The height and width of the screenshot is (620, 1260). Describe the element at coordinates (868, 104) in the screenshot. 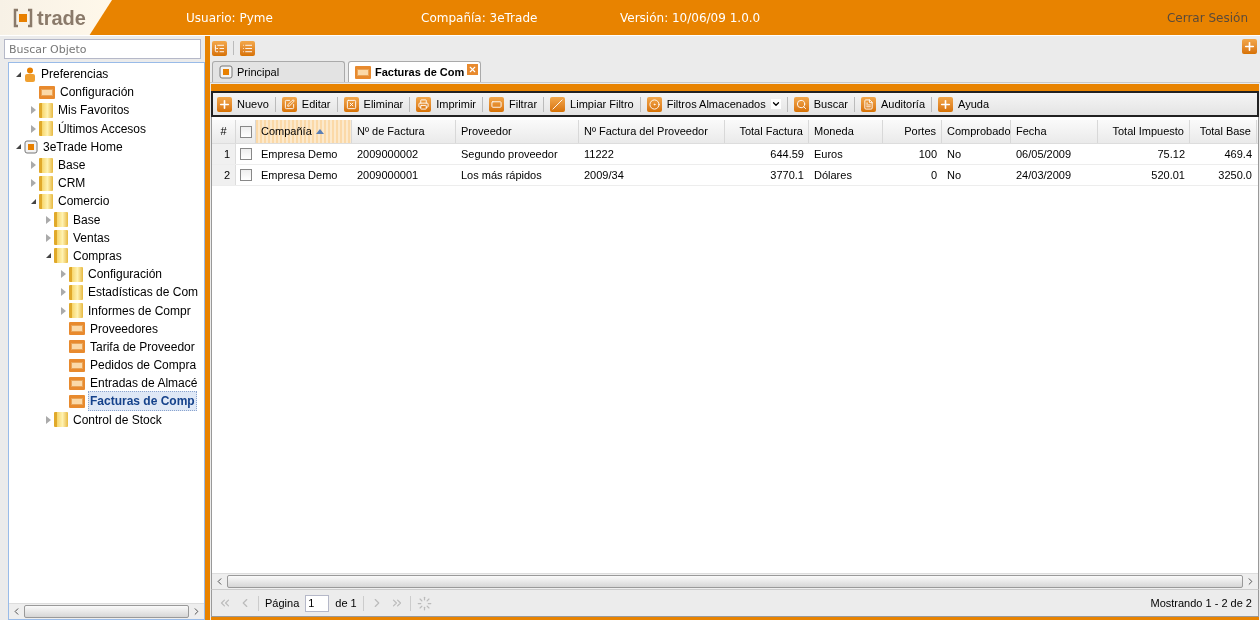

I see `document-icon` at that location.